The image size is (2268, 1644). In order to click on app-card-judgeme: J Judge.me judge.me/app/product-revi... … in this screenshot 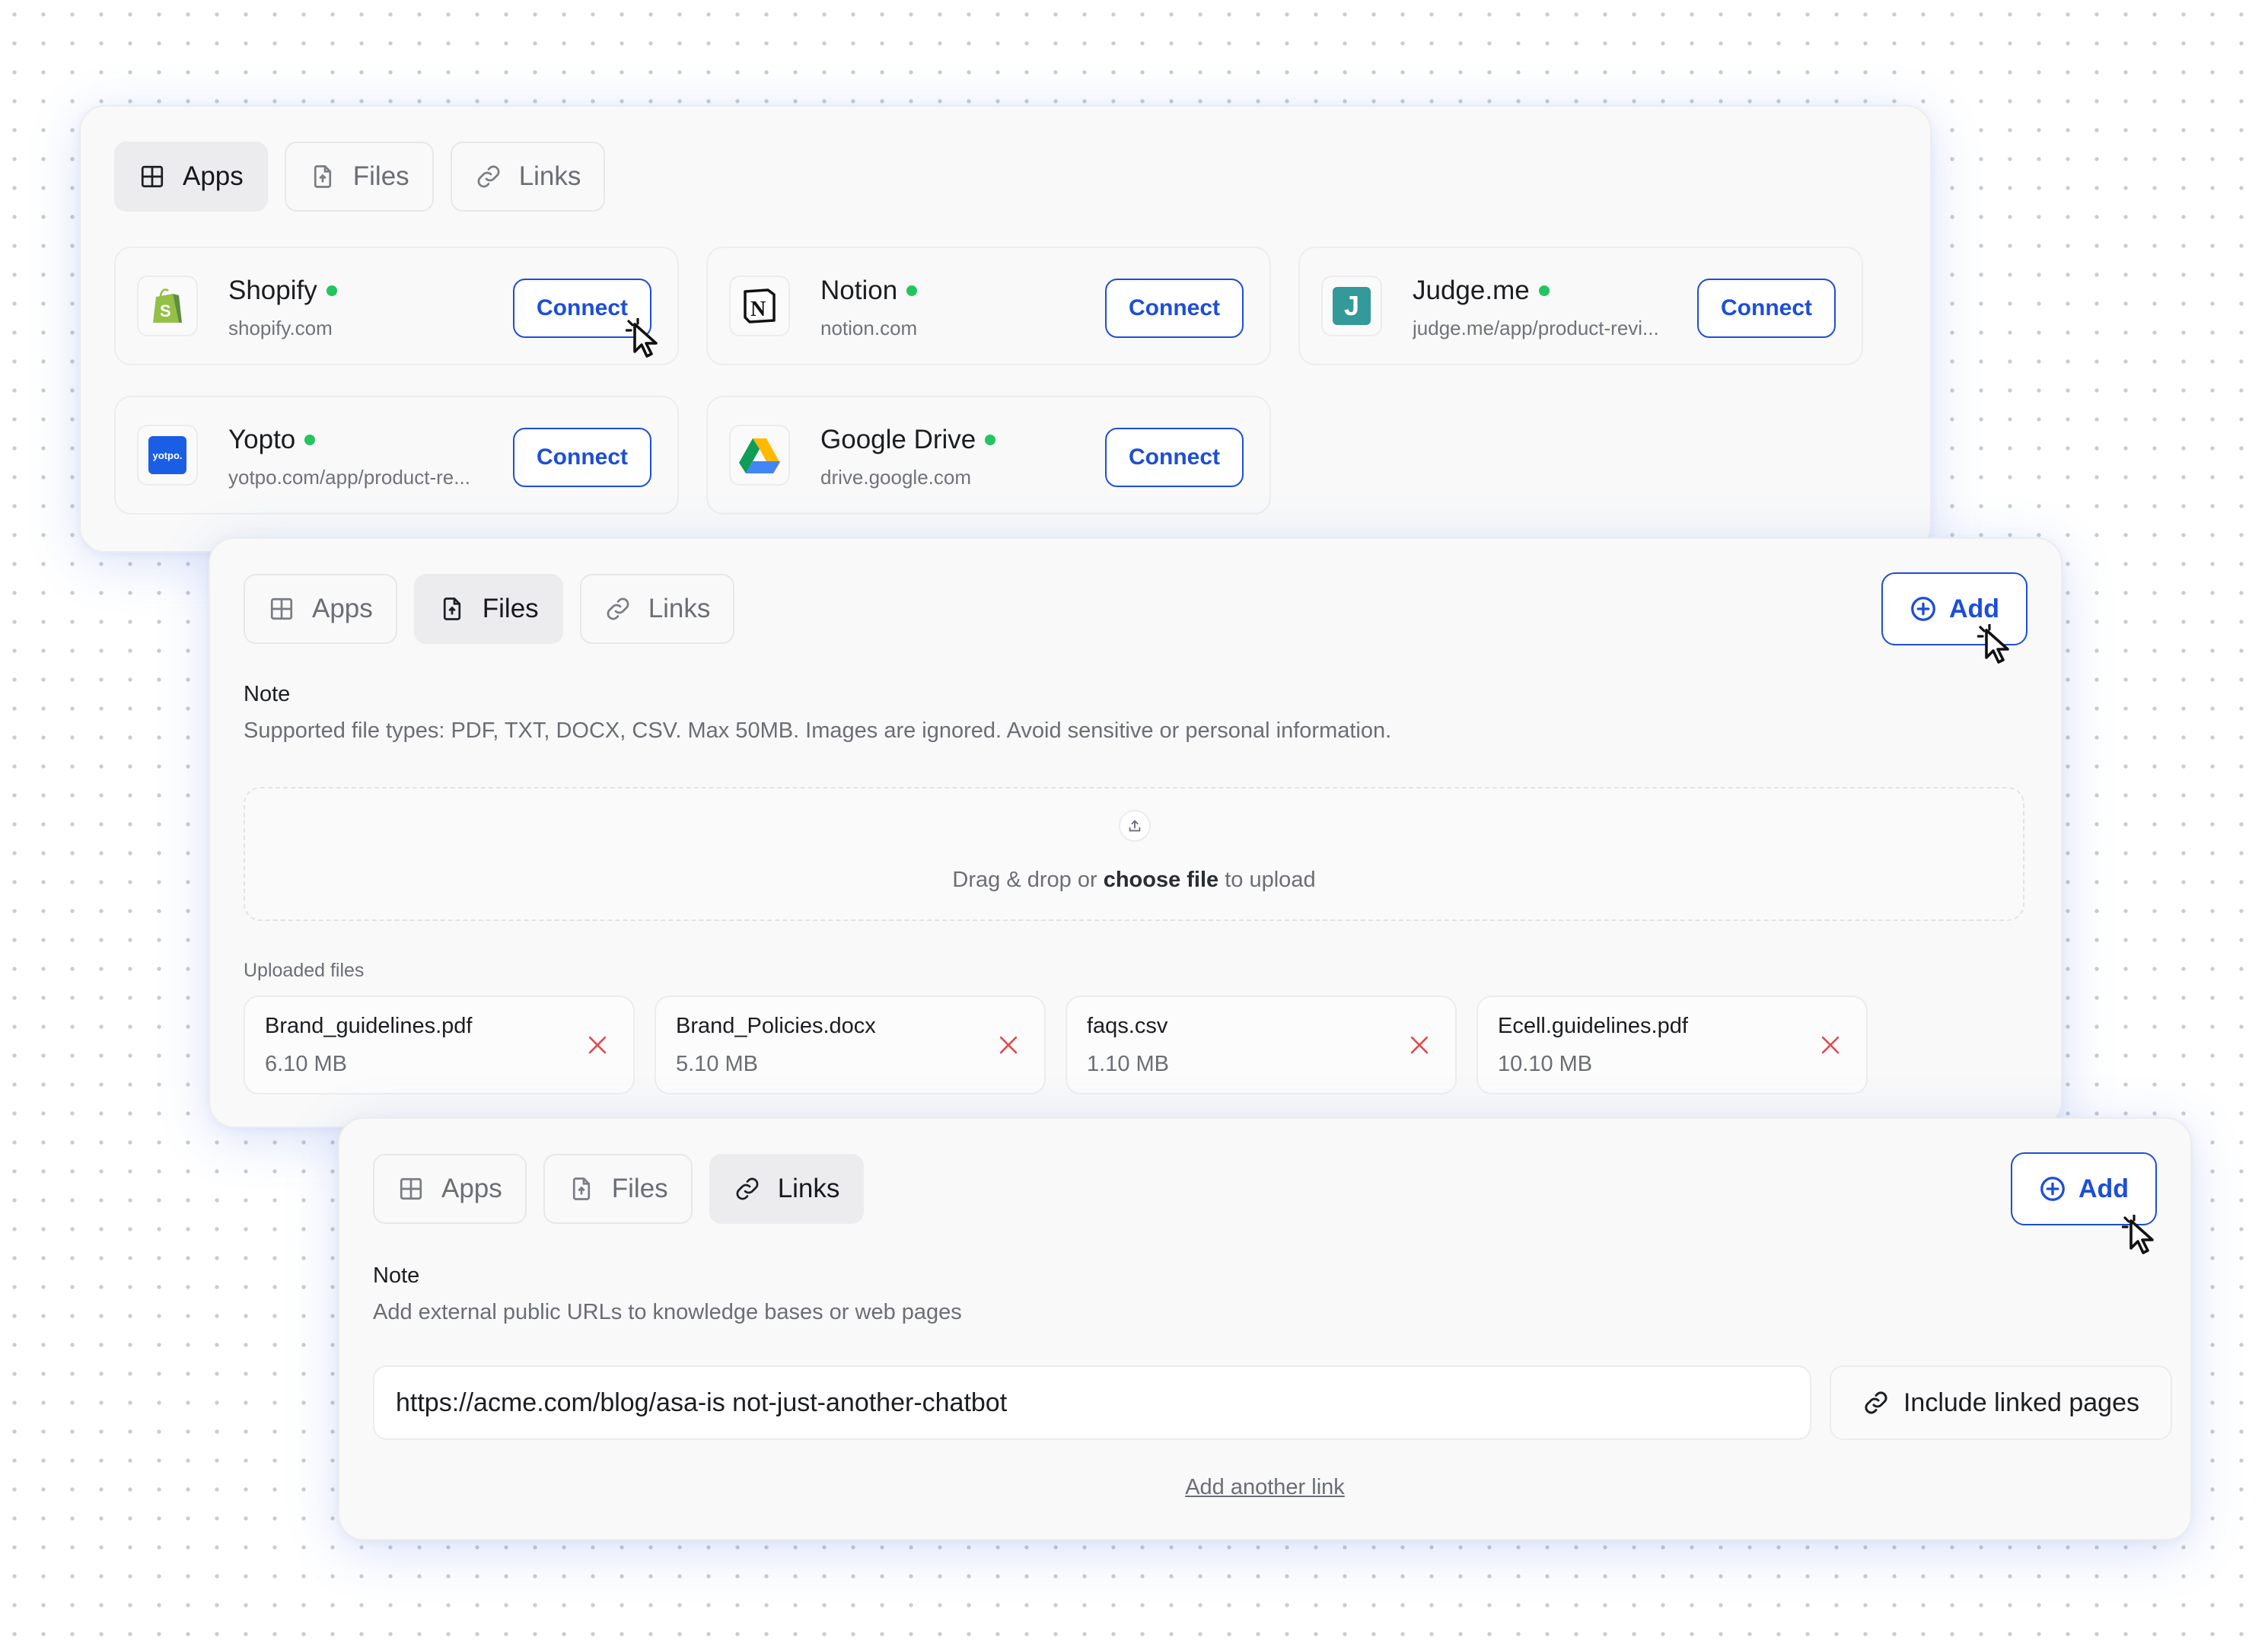, I will do `click(1580, 306)`.